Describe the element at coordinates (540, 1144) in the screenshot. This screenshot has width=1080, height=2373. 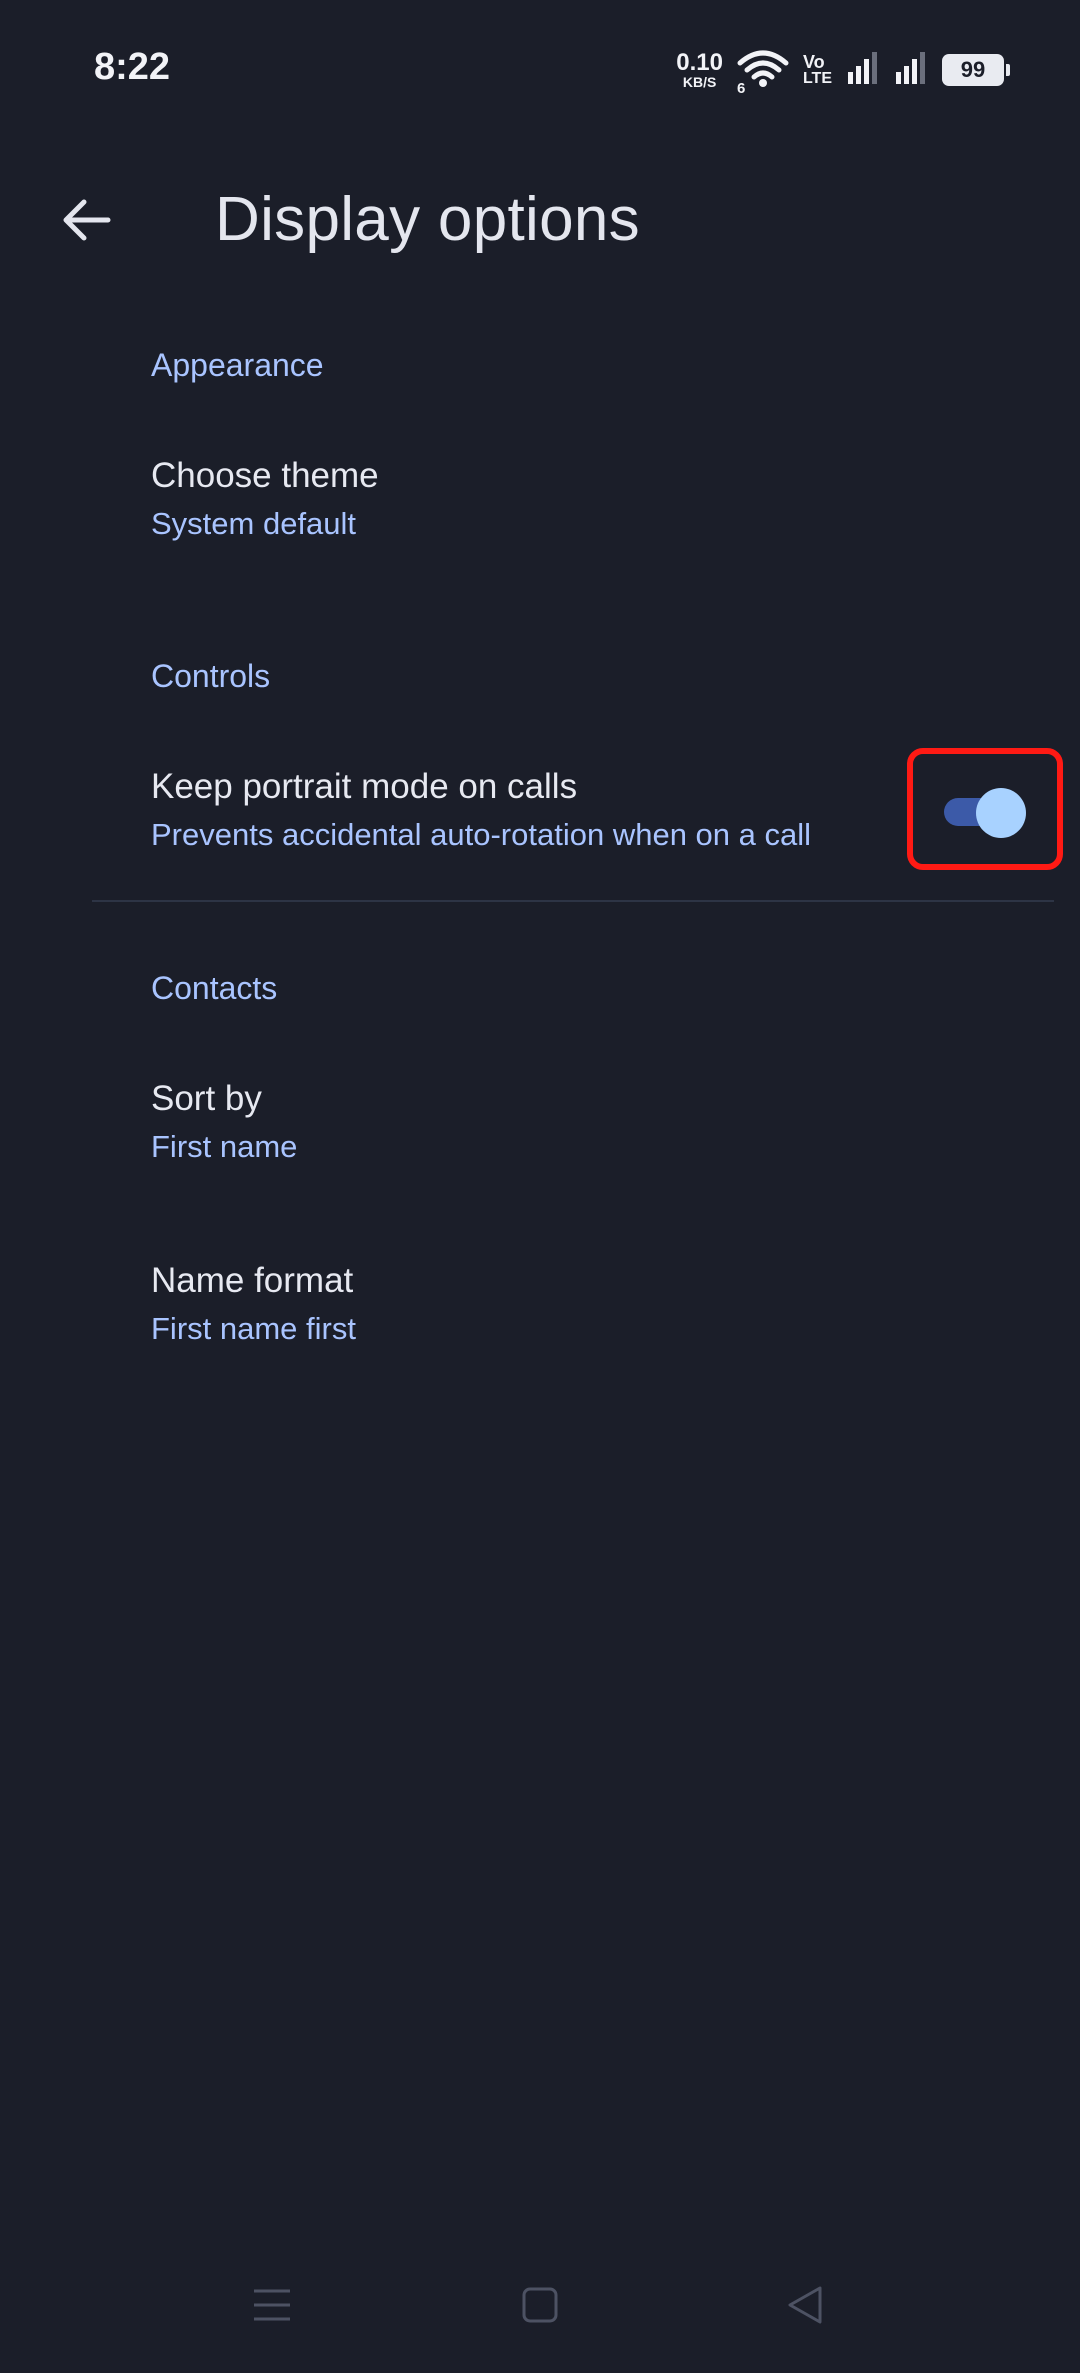
I see `setting-sort-by: Sort by First name` at that location.